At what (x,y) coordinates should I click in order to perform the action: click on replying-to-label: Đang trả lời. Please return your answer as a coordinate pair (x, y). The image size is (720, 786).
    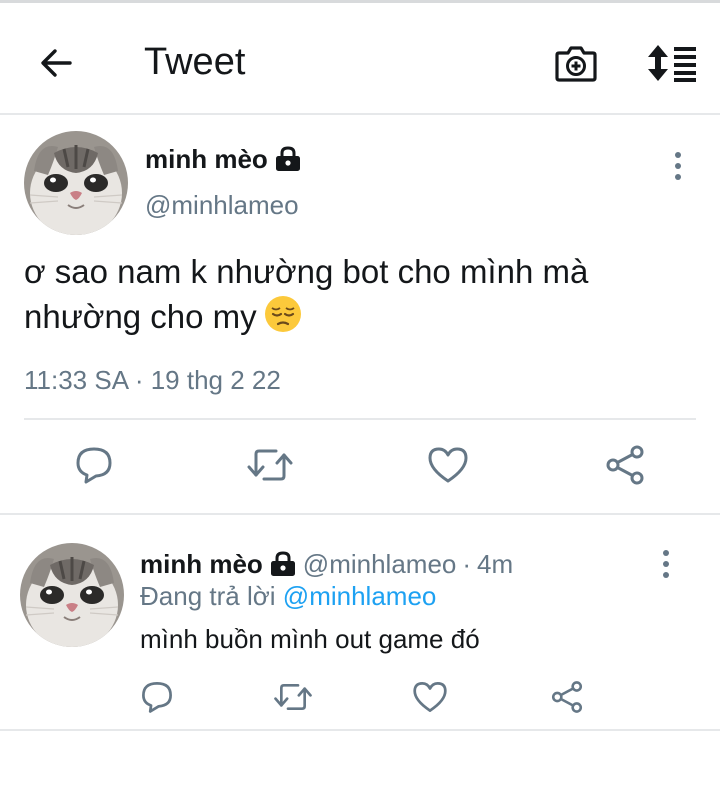
    Looking at the image, I should click on (208, 596).